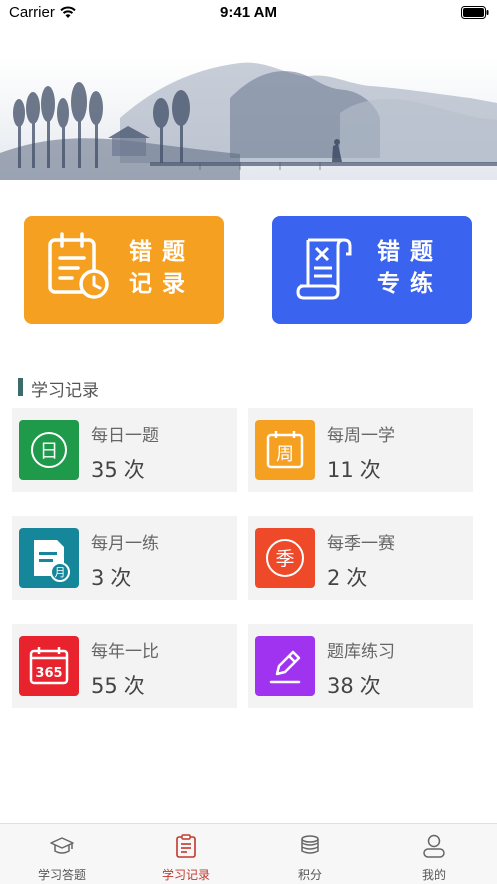 This screenshot has width=497, height=884. What do you see at coordinates (185, 875) in the screenshot?
I see `tab-label: 学习记录` at bounding box center [185, 875].